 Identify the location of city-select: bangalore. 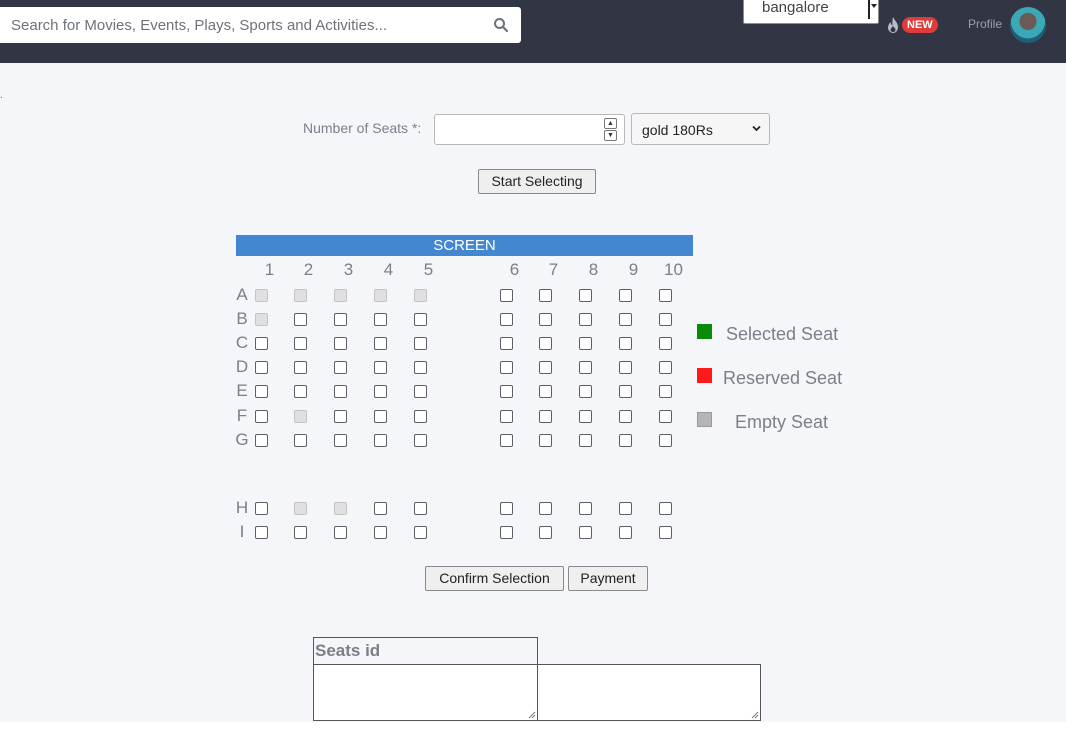
(811, 12).